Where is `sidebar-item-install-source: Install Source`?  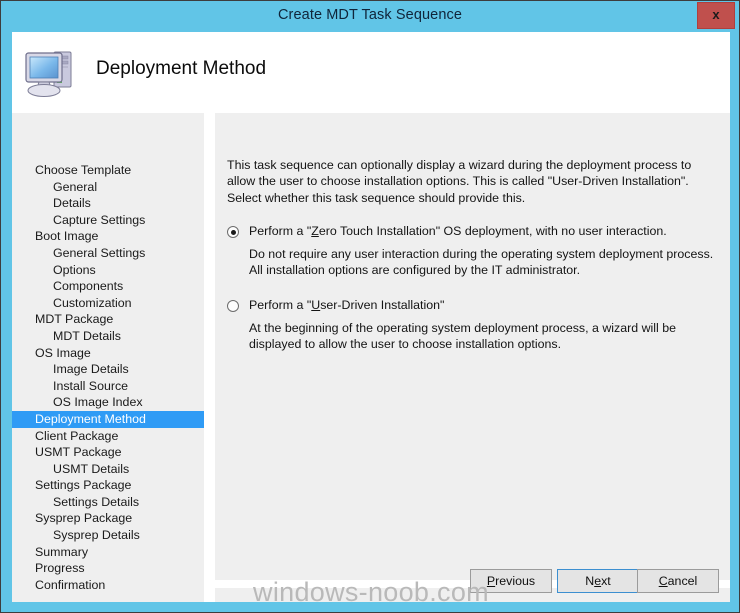
sidebar-item-install-source: Install Source is located at coordinates (108, 386).